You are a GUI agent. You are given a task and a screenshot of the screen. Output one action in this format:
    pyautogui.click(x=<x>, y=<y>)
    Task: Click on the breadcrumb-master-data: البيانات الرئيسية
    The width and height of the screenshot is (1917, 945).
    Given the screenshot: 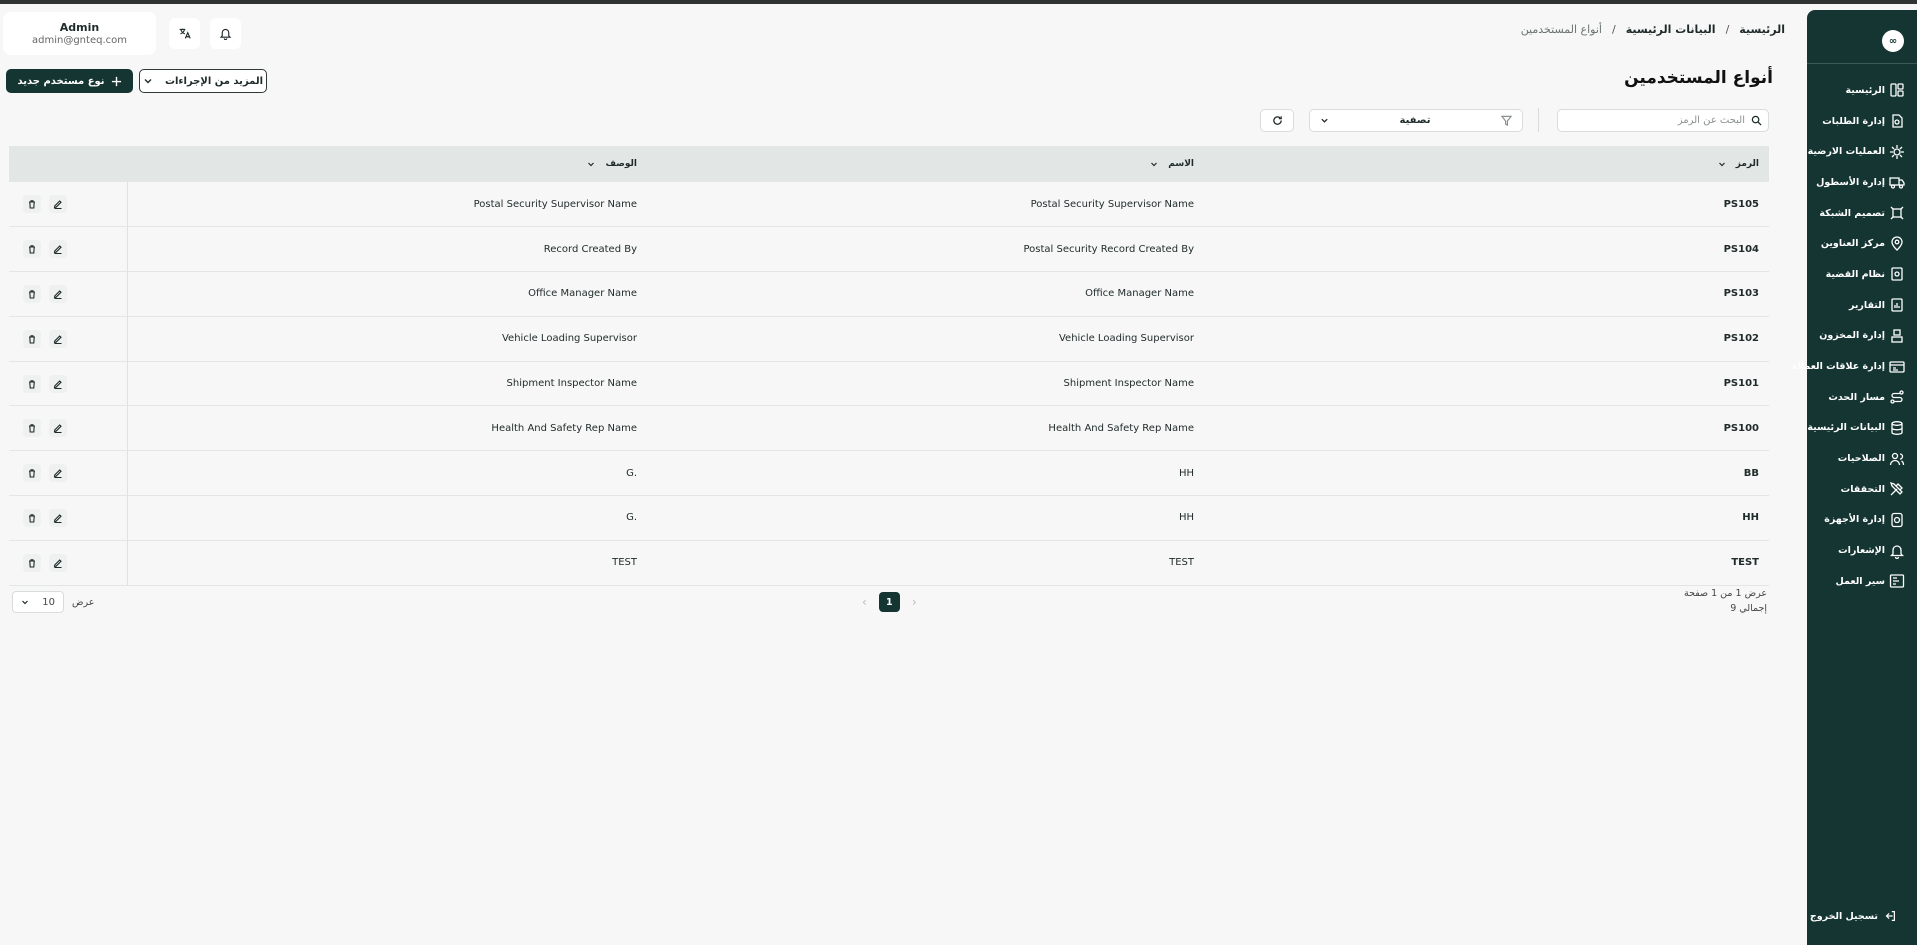 What is the action you would take?
    pyautogui.click(x=1671, y=29)
    